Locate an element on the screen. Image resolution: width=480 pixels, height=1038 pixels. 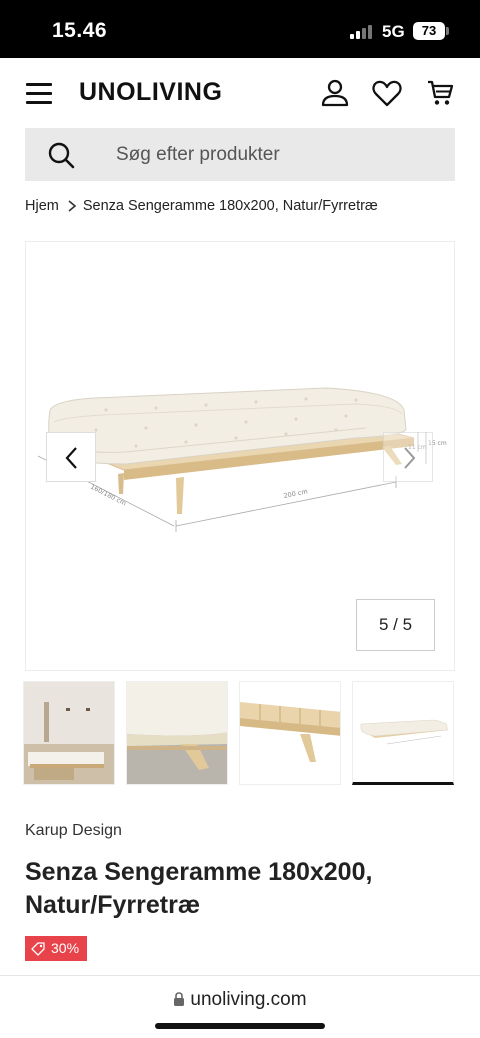
gallery-thumbnails is located at coordinates (239, 734).